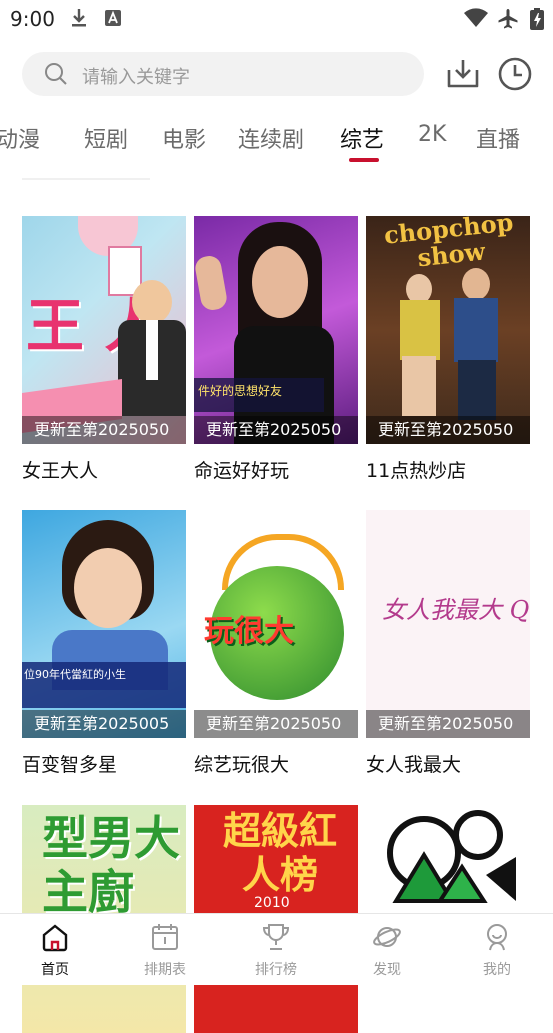 Image resolution: width=553 pixels, height=1033 pixels. What do you see at coordinates (55, 970) in the screenshot?
I see `nav-label: 首页` at bounding box center [55, 970].